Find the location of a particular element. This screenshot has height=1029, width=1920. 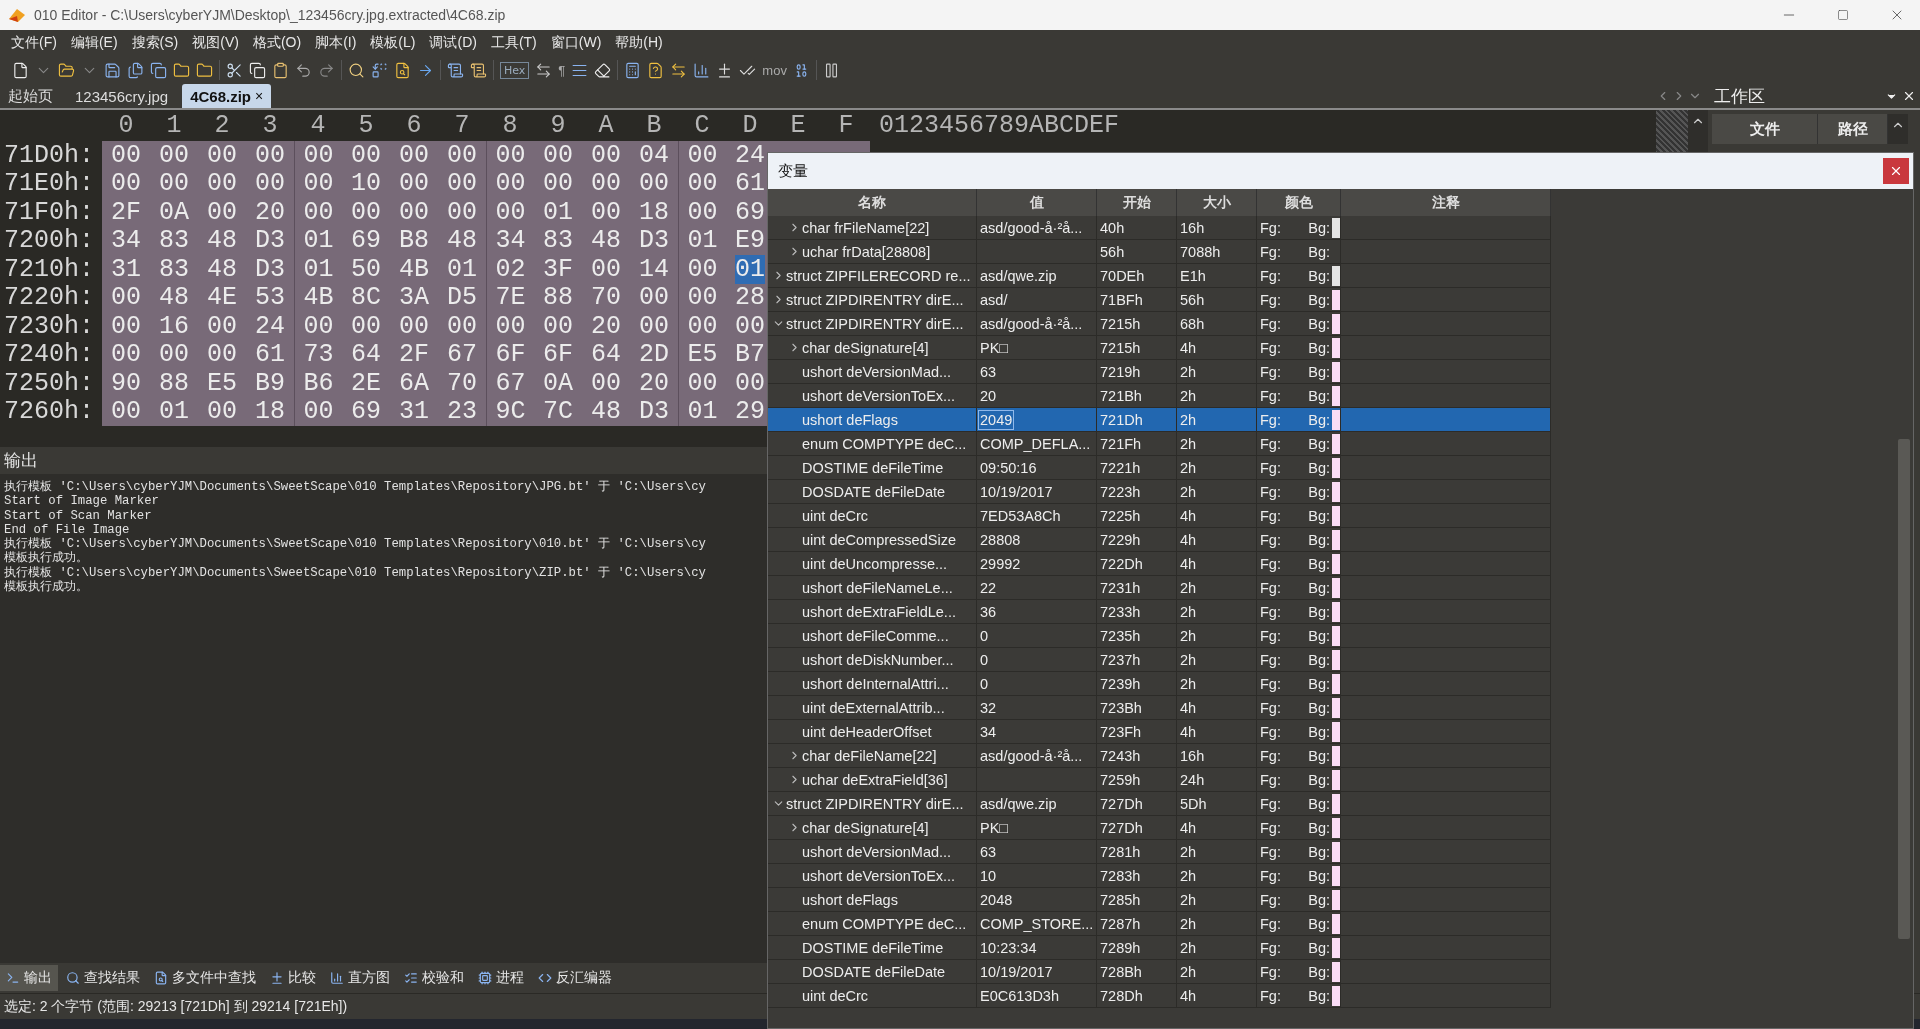

variable-row: ushort deFileComme... 0 7235h 2h Fg: Bg: is located at coordinates (1159, 636).